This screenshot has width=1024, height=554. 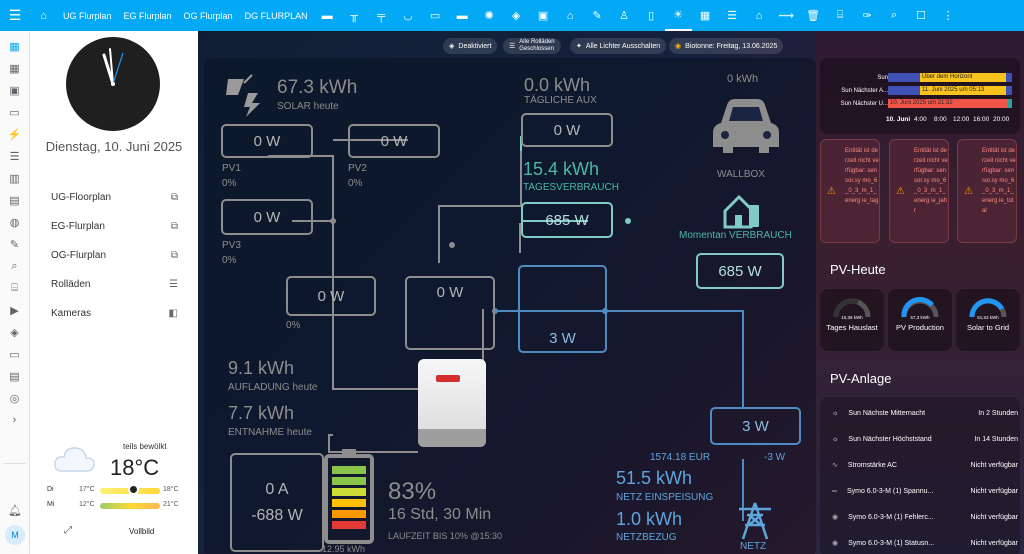 What do you see at coordinates (950, 103) in the screenshot?
I see `sun-next-set-bar: 10. Juni 2025 um 21:32` at bounding box center [950, 103].